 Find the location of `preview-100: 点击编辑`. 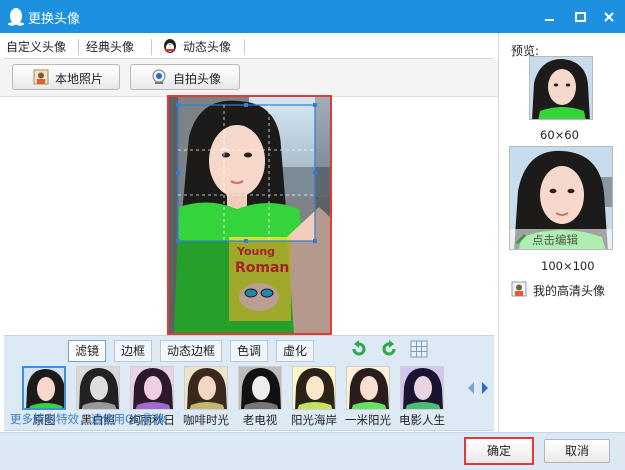

preview-100: 点击编辑 is located at coordinates (561, 198).